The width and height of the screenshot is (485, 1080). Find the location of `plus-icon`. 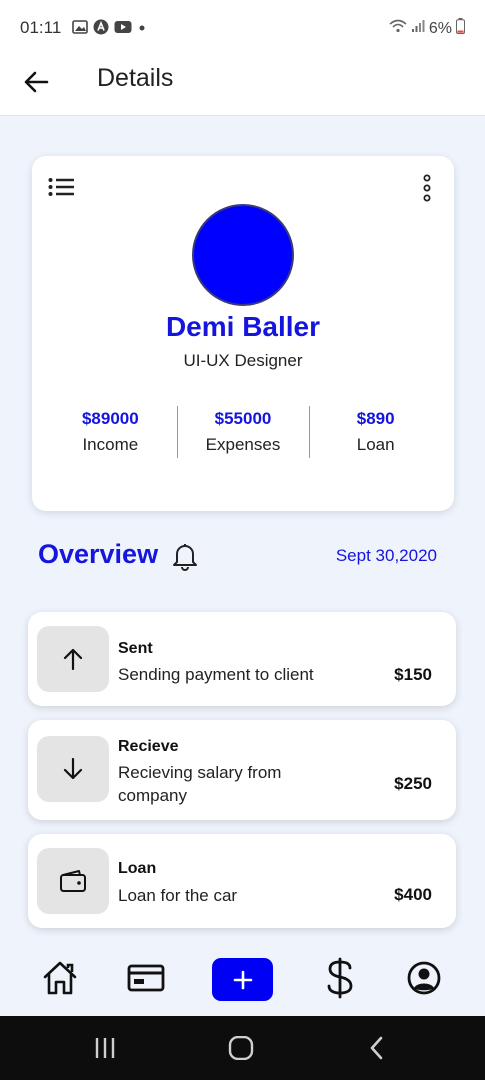

plus-icon is located at coordinates (242, 979).